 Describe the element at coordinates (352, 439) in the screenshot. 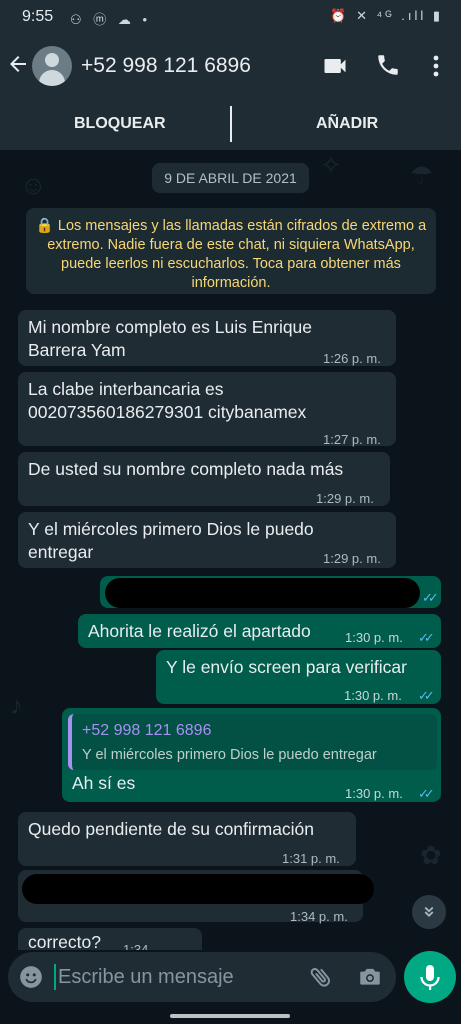

I see `message-time: 1:27 p. m.` at that location.